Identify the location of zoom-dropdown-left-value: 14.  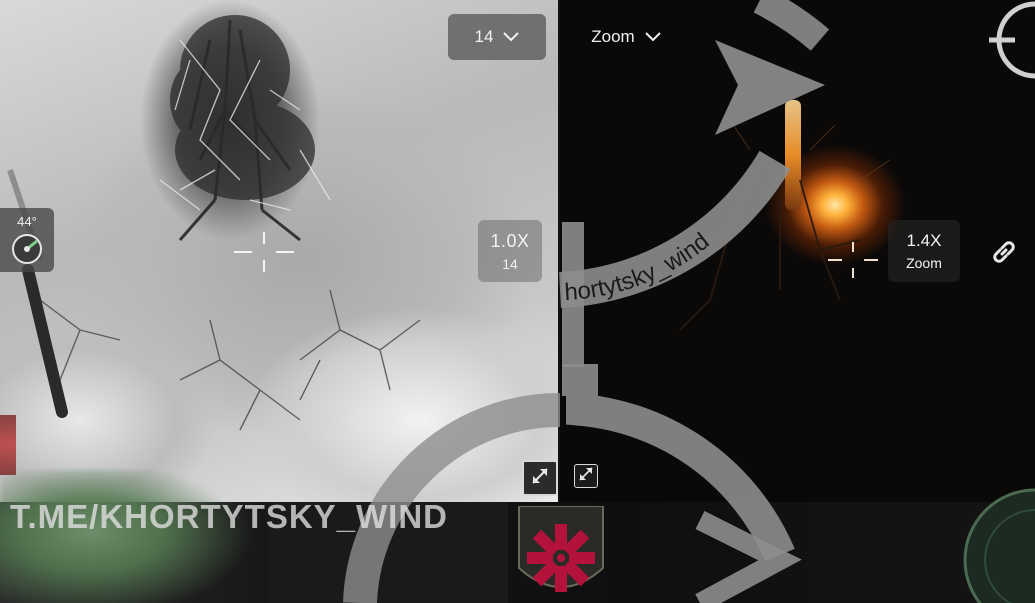
(484, 36).